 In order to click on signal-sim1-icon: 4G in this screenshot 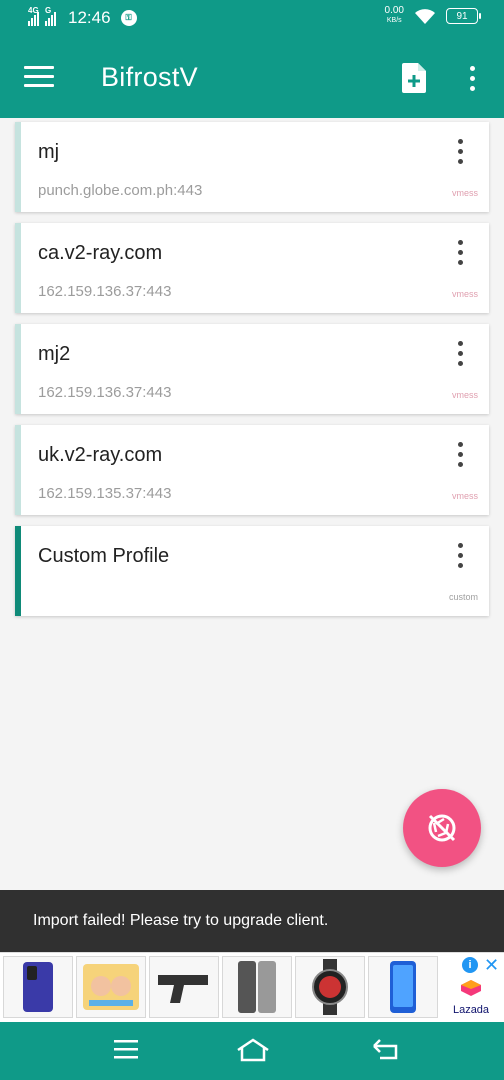, I will do `click(33, 16)`.